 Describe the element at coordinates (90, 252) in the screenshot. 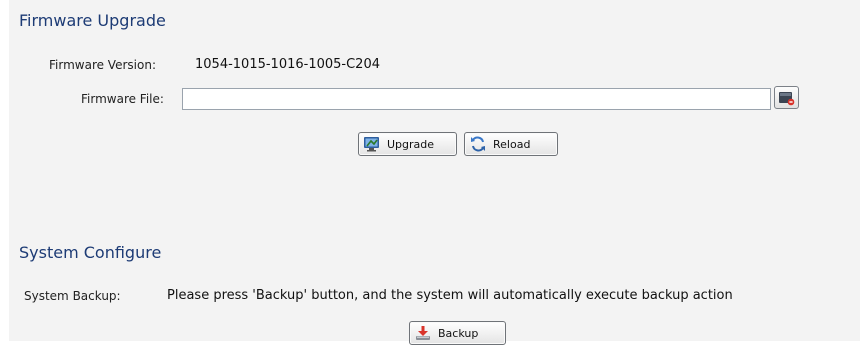

I see `system-configure-title: System Configure` at that location.